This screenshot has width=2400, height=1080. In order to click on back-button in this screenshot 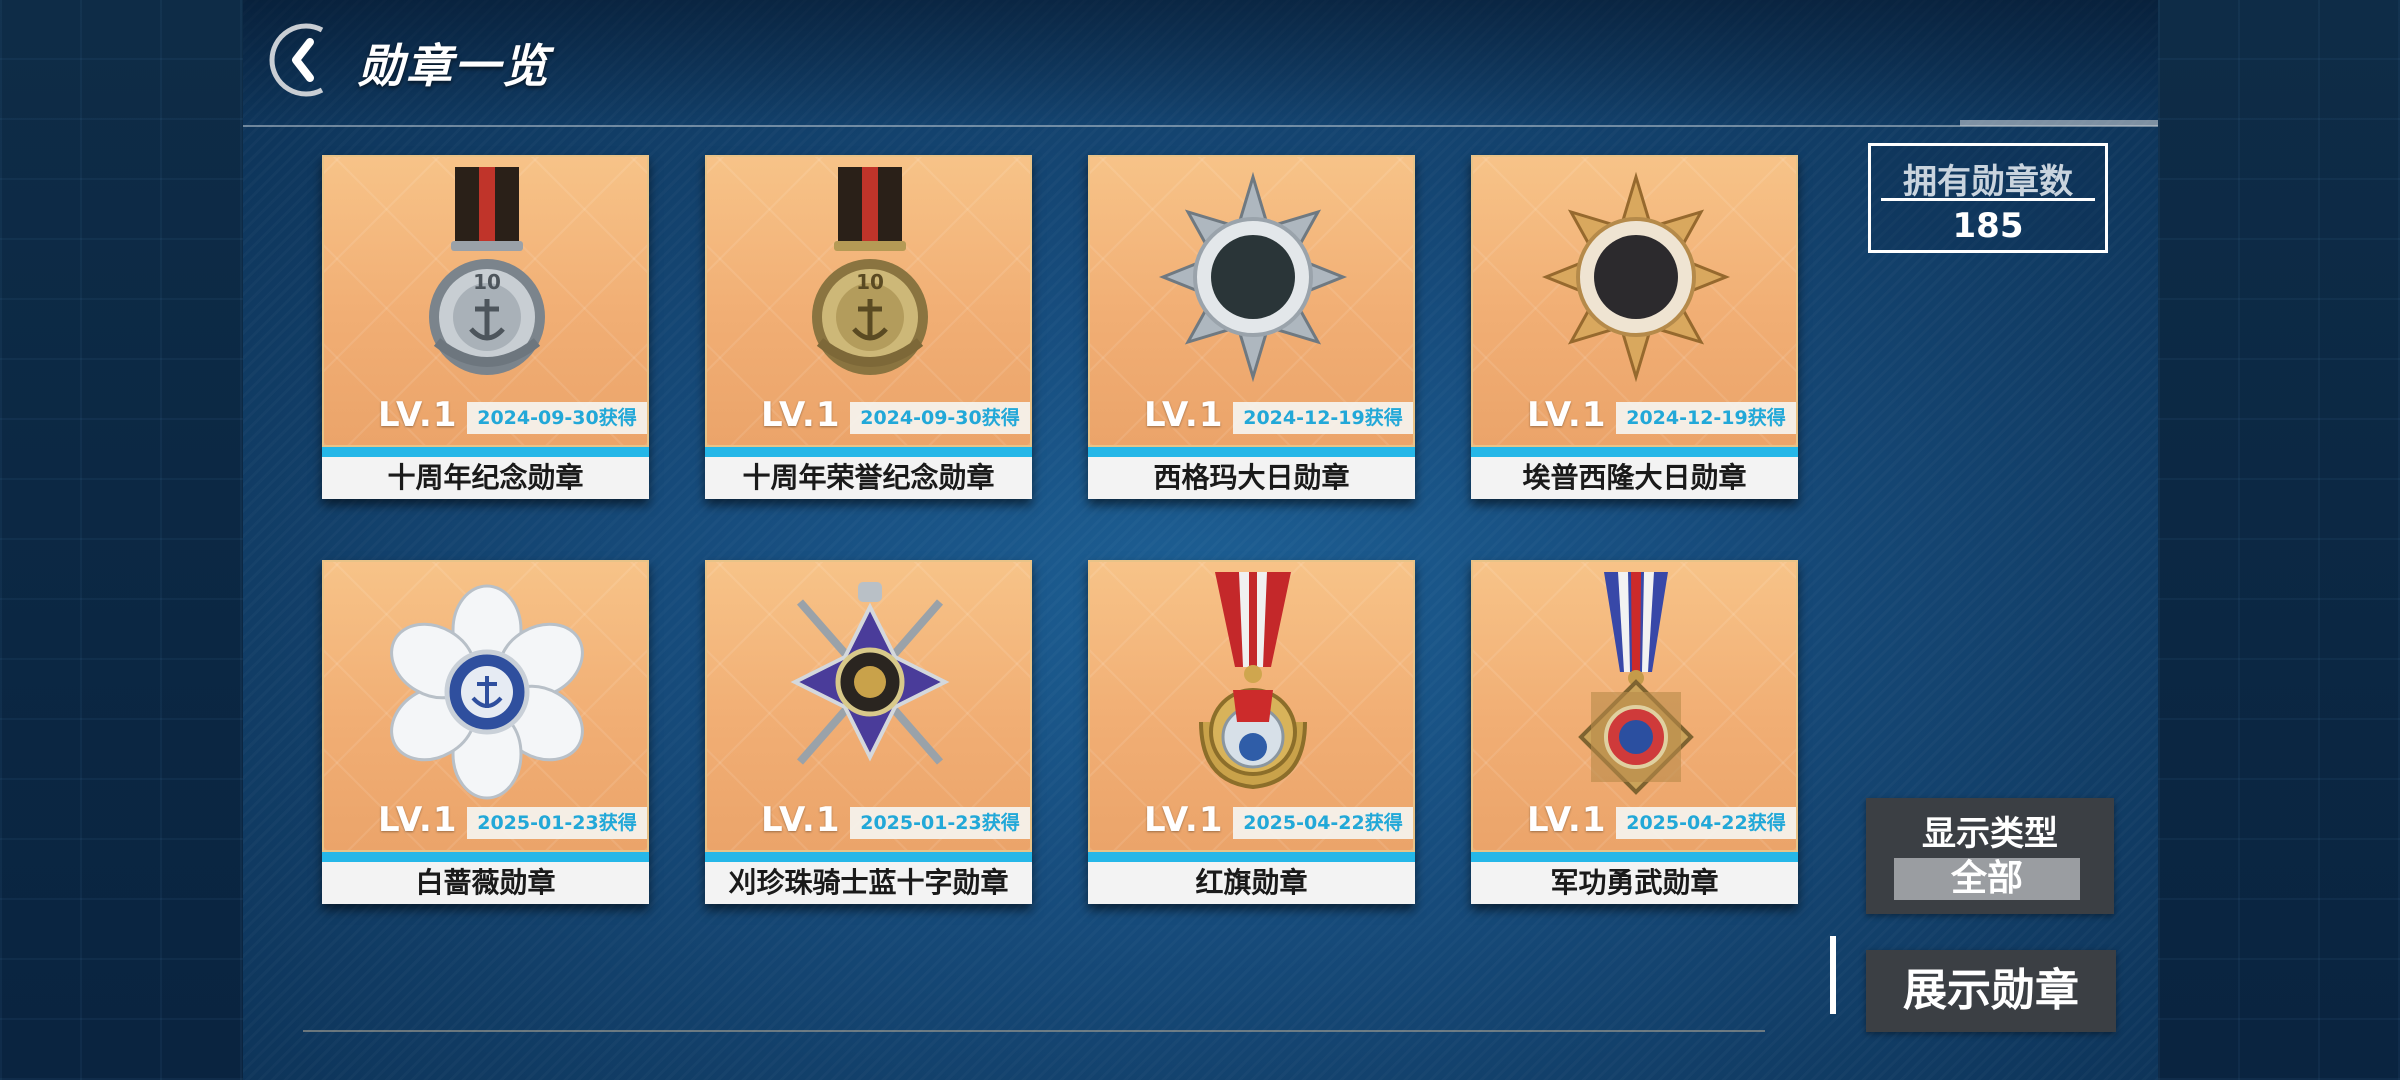, I will do `click(304, 60)`.